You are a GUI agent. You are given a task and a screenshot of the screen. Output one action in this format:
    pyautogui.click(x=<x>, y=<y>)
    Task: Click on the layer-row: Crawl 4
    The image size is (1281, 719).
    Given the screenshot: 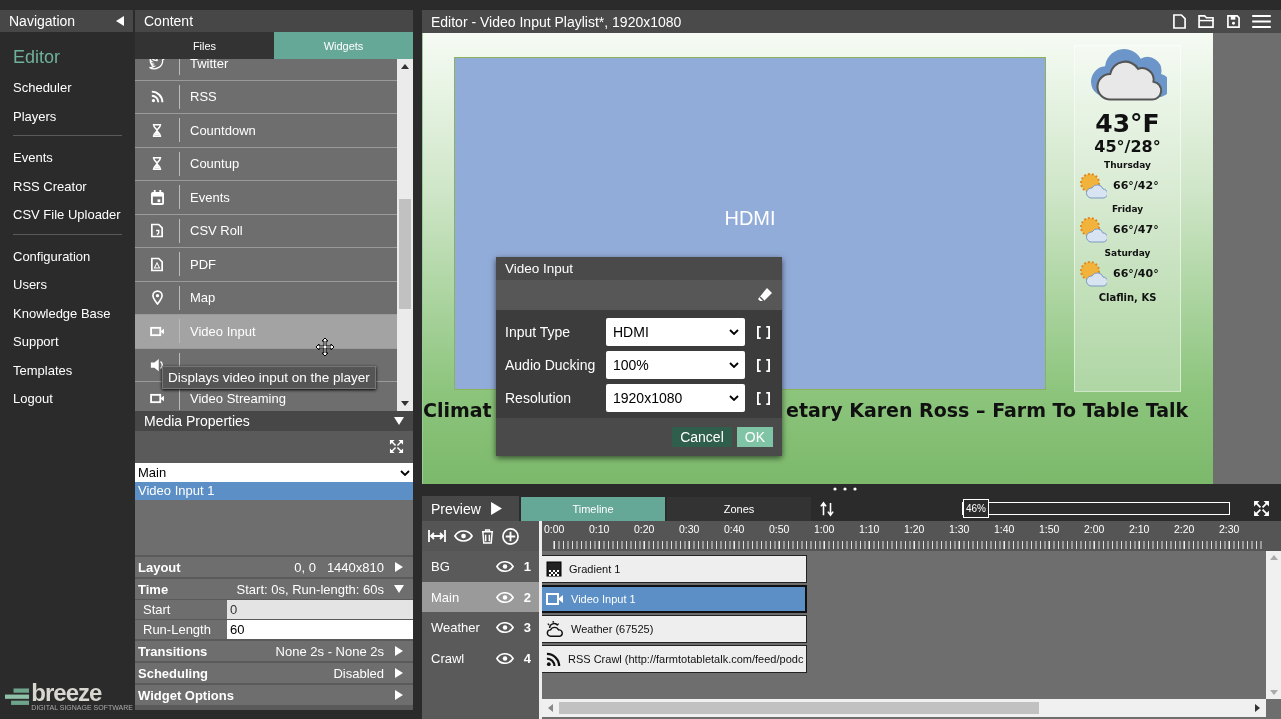 What is the action you would take?
    pyautogui.click(x=480, y=658)
    